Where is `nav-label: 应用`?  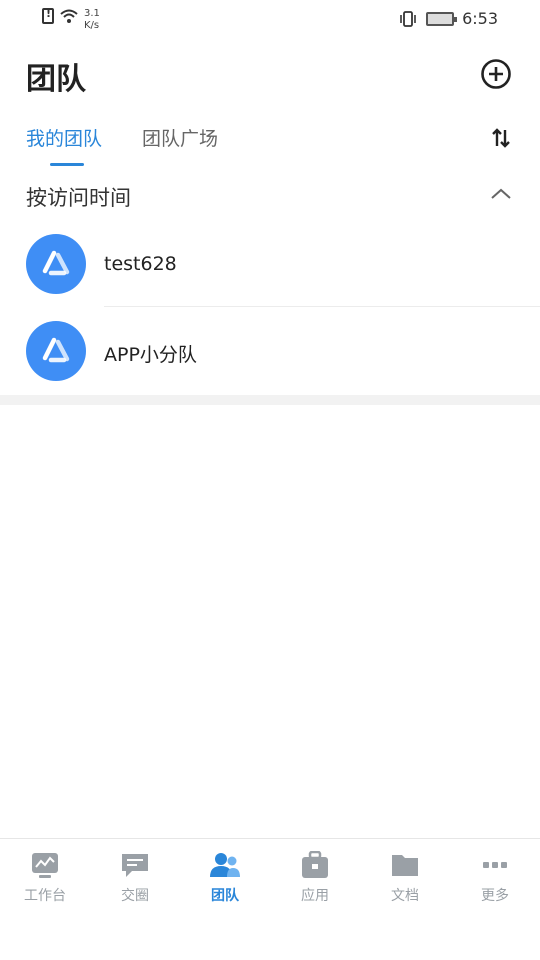
nav-label: 应用 is located at coordinates (315, 896).